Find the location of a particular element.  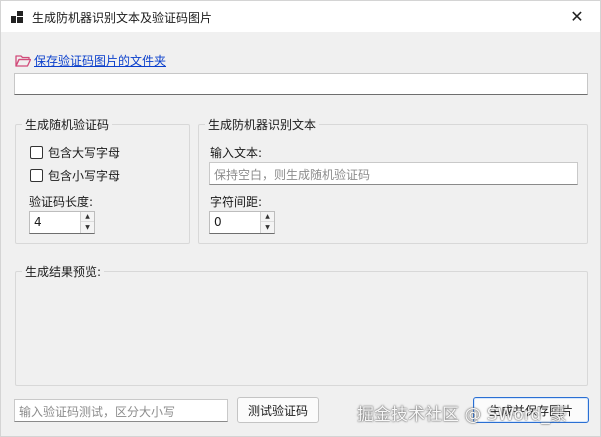

captcha-length-value: 4 is located at coordinates (38, 222).